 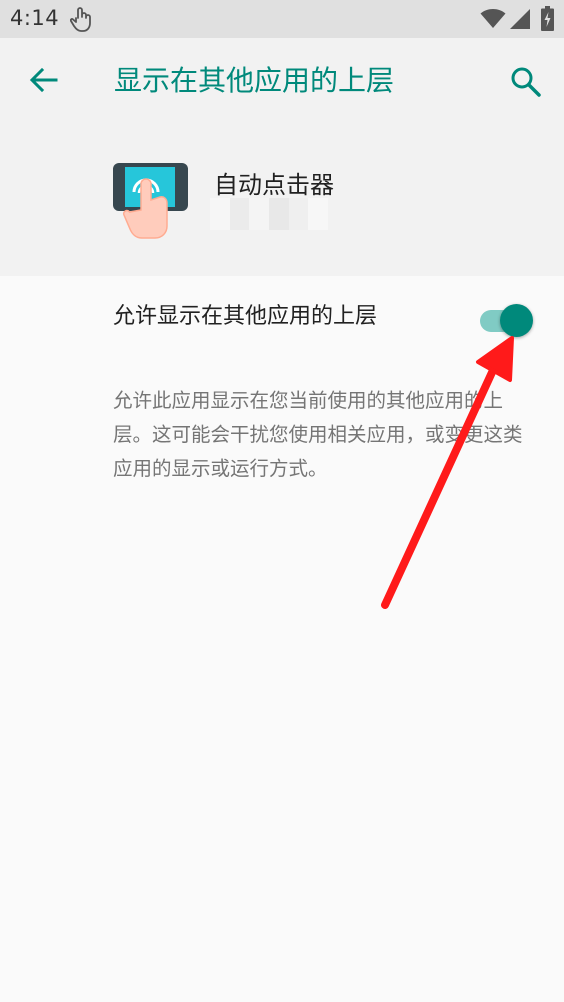 I want to click on battery-charging-icon, so click(x=547, y=18).